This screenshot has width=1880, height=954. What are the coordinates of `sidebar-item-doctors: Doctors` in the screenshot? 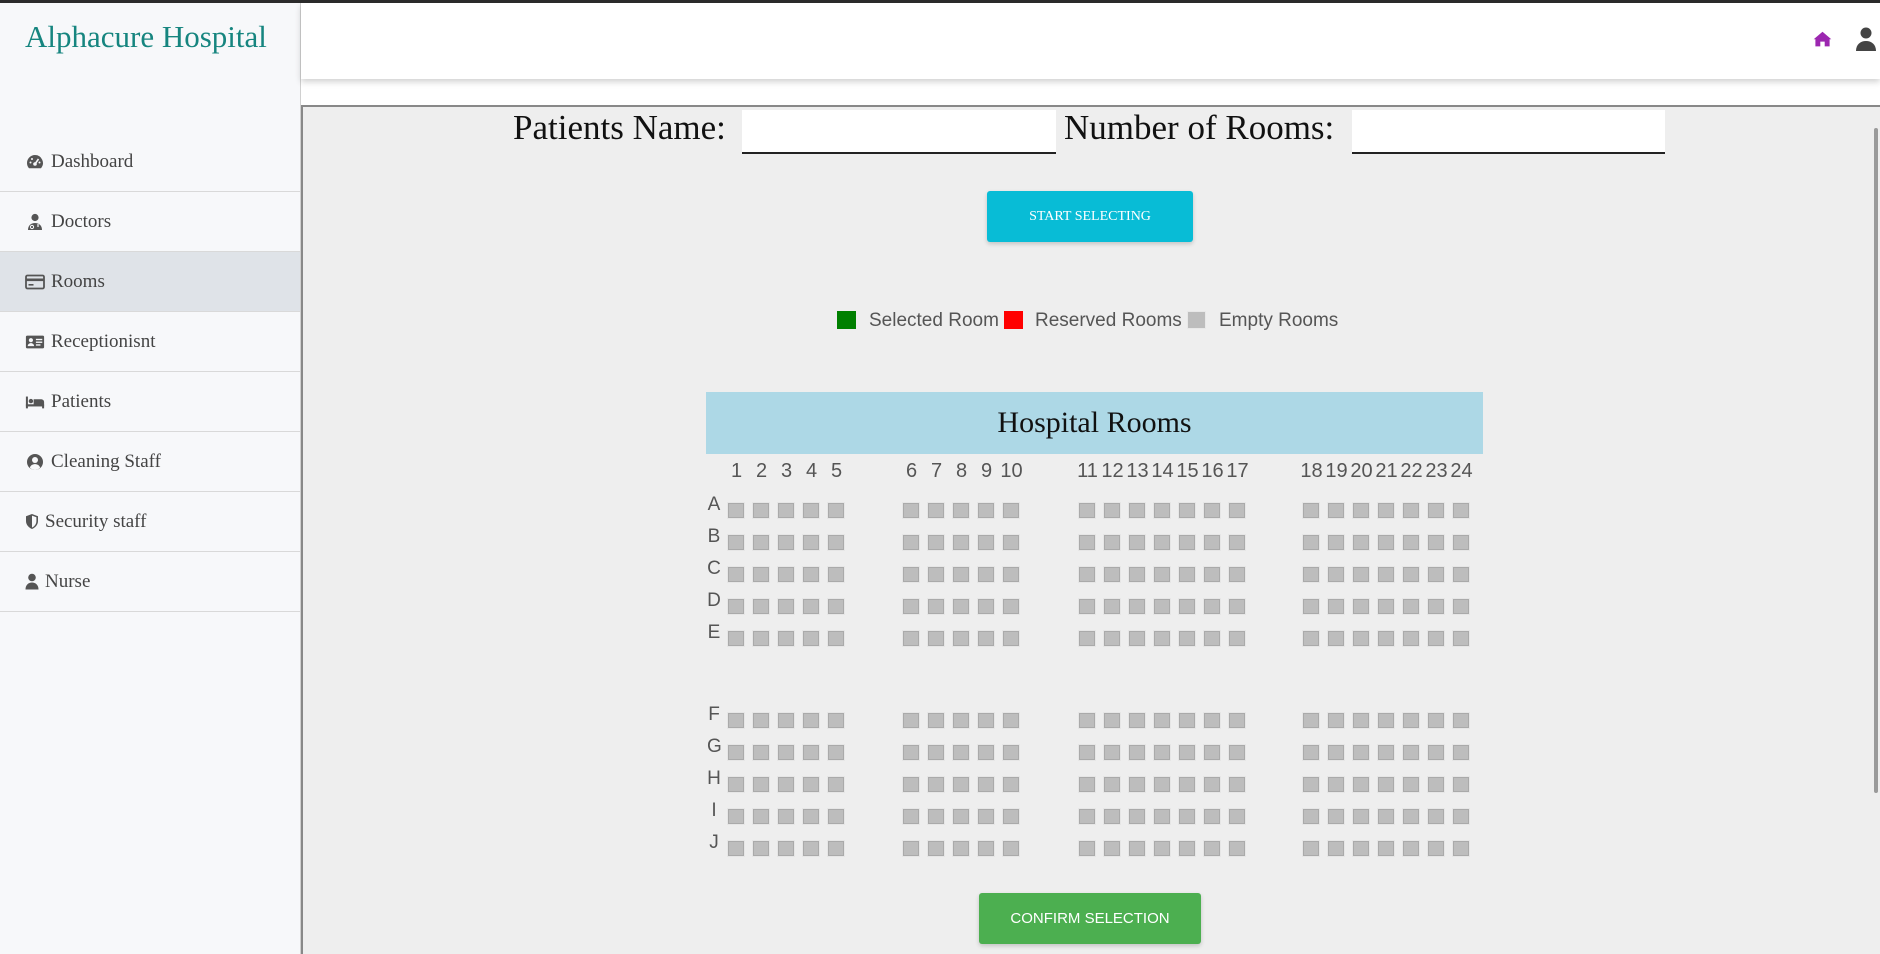 It's located at (150, 222).